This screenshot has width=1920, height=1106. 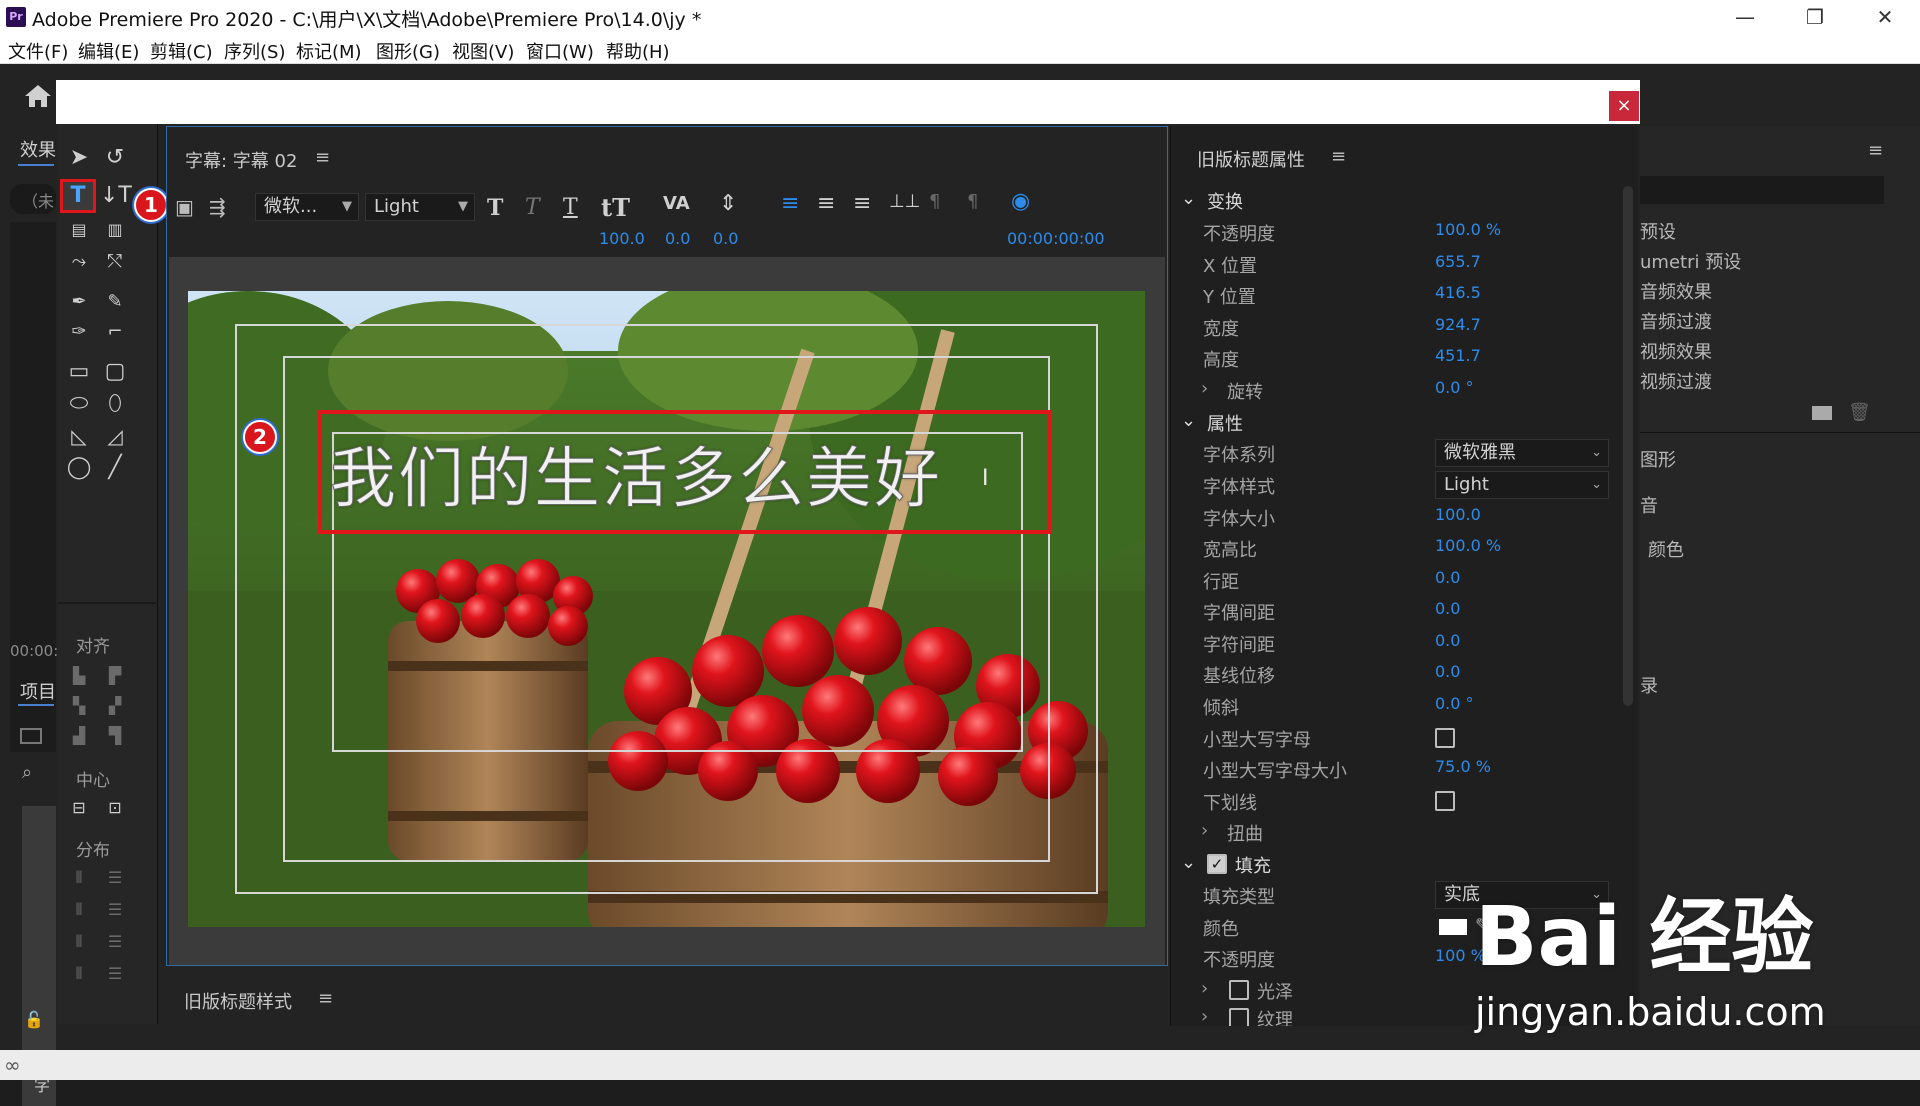 I want to click on menu-marker: 标记(M), so click(x=329, y=51).